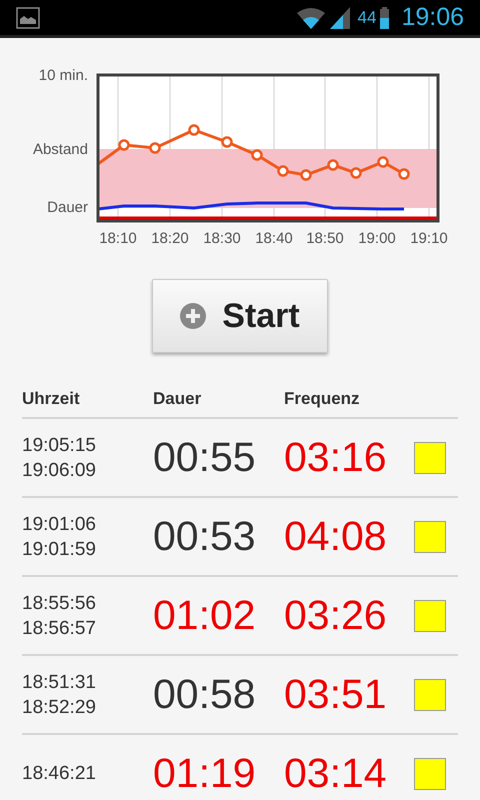 This screenshot has width=480, height=800. I want to click on duration-value: 00:55, so click(204, 457).